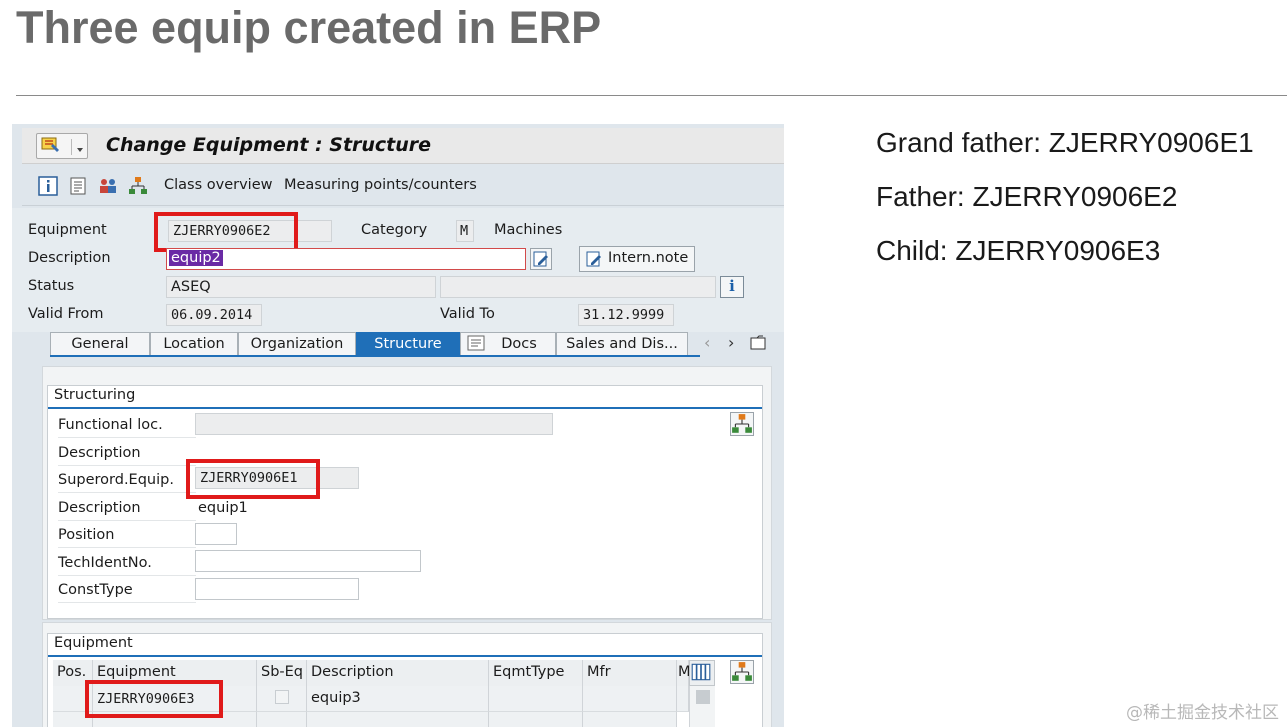 The width and height of the screenshot is (1287, 727). I want to click on intern-note-button: Intern.note, so click(637, 259).